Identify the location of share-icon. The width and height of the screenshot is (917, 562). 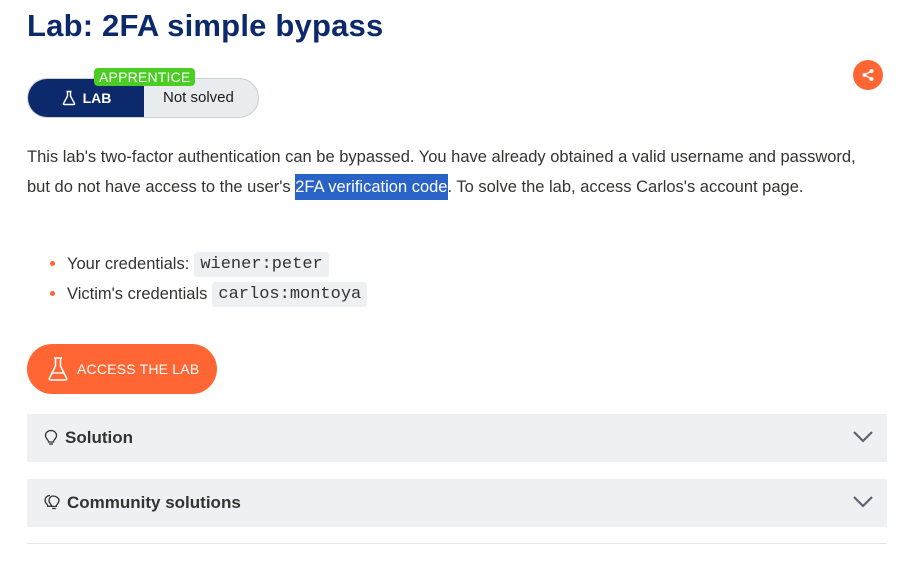
(868, 75).